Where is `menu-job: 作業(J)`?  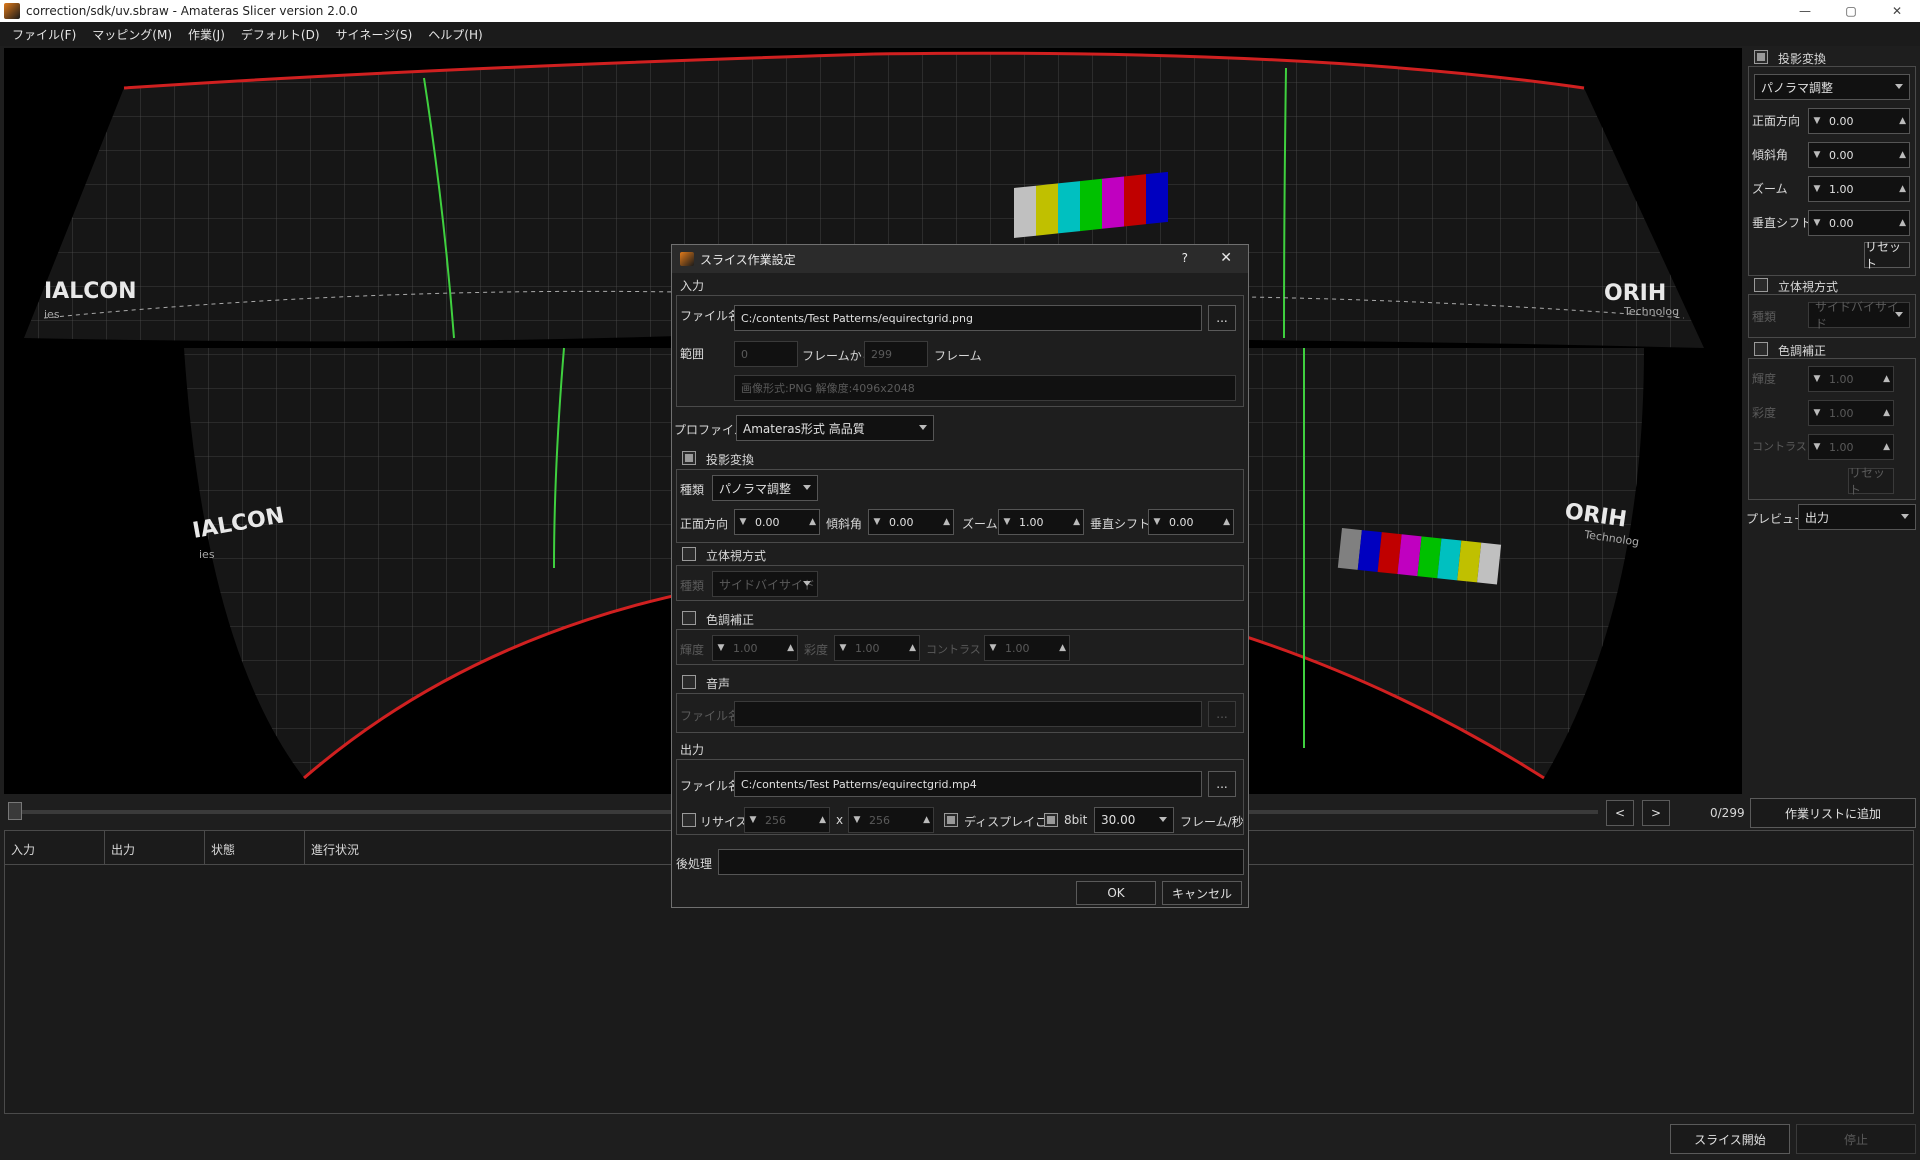 menu-job: 作業(J) is located at coordinates (206, 34).